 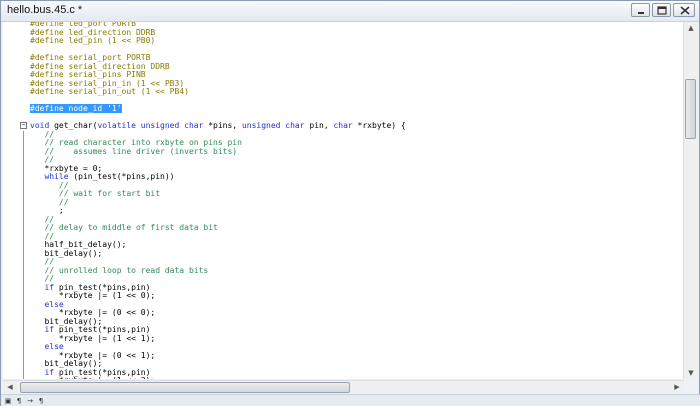 What do you see at coordinates (273, 125) in the screenshot?
I see `code-token: unsigned char` at bounding box center [273, 125].